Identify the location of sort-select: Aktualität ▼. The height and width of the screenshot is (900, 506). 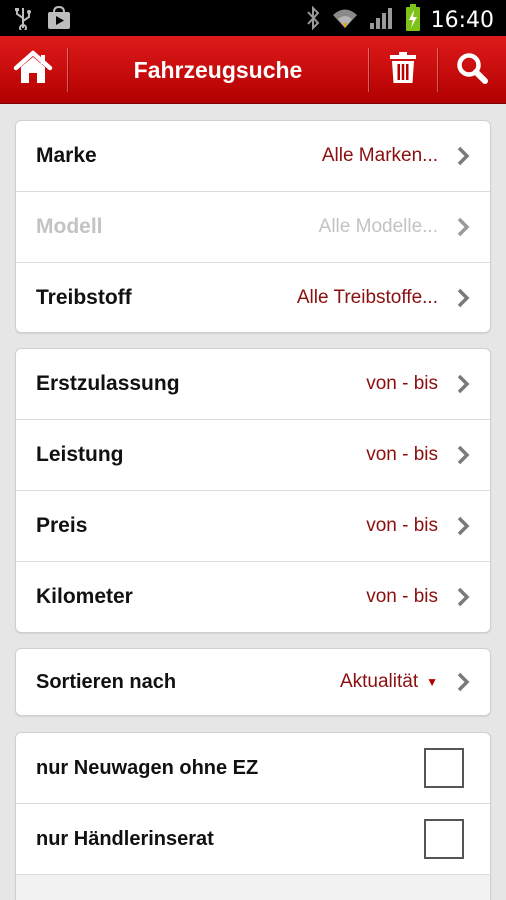
(389, 682).